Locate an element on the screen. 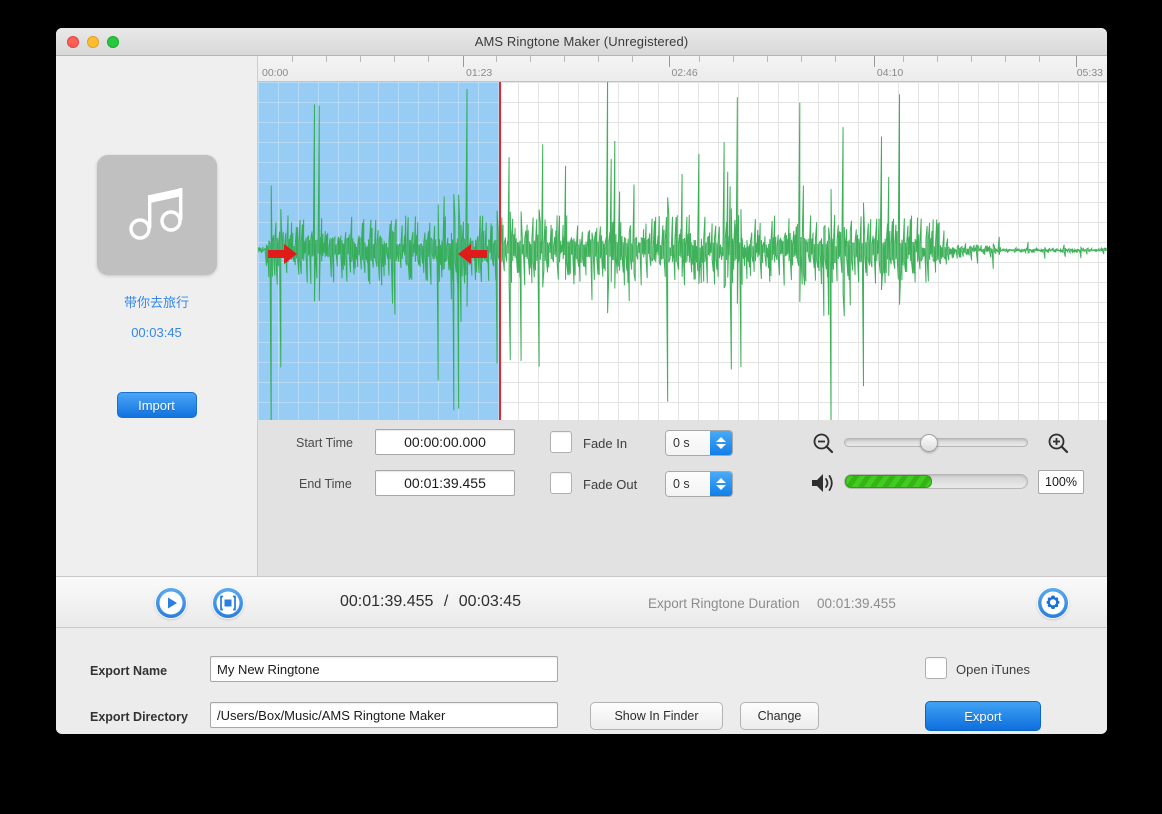  change-button: Change is located at coordinates (779, 716).